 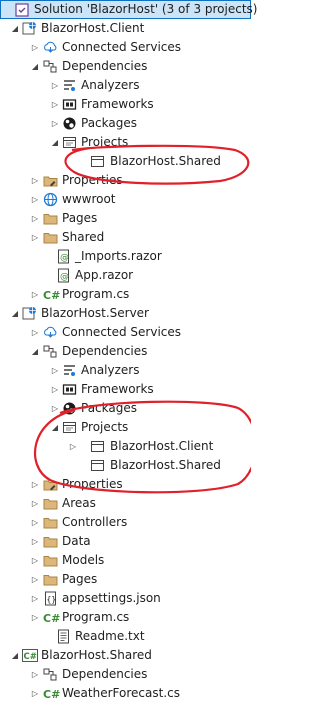 What do you see at coordinates (79, 503) in the screenshot?
I see `areas-label: Areas` at bounding box center [79, 503].